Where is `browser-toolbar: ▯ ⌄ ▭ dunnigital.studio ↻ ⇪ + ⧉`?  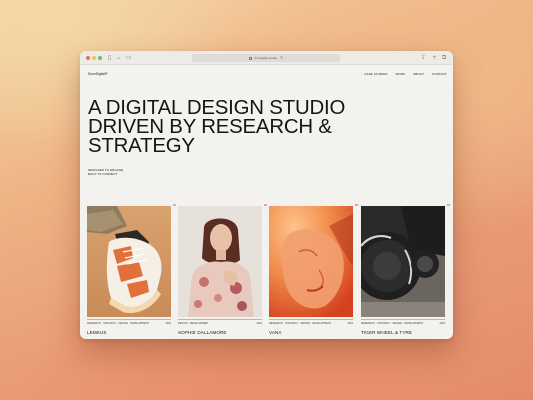
browser-toolbar: ▯ ⌄ ▭ dunnigital.studio ↻ ⇪ + ⧉ is located at coordinates (266, 58).